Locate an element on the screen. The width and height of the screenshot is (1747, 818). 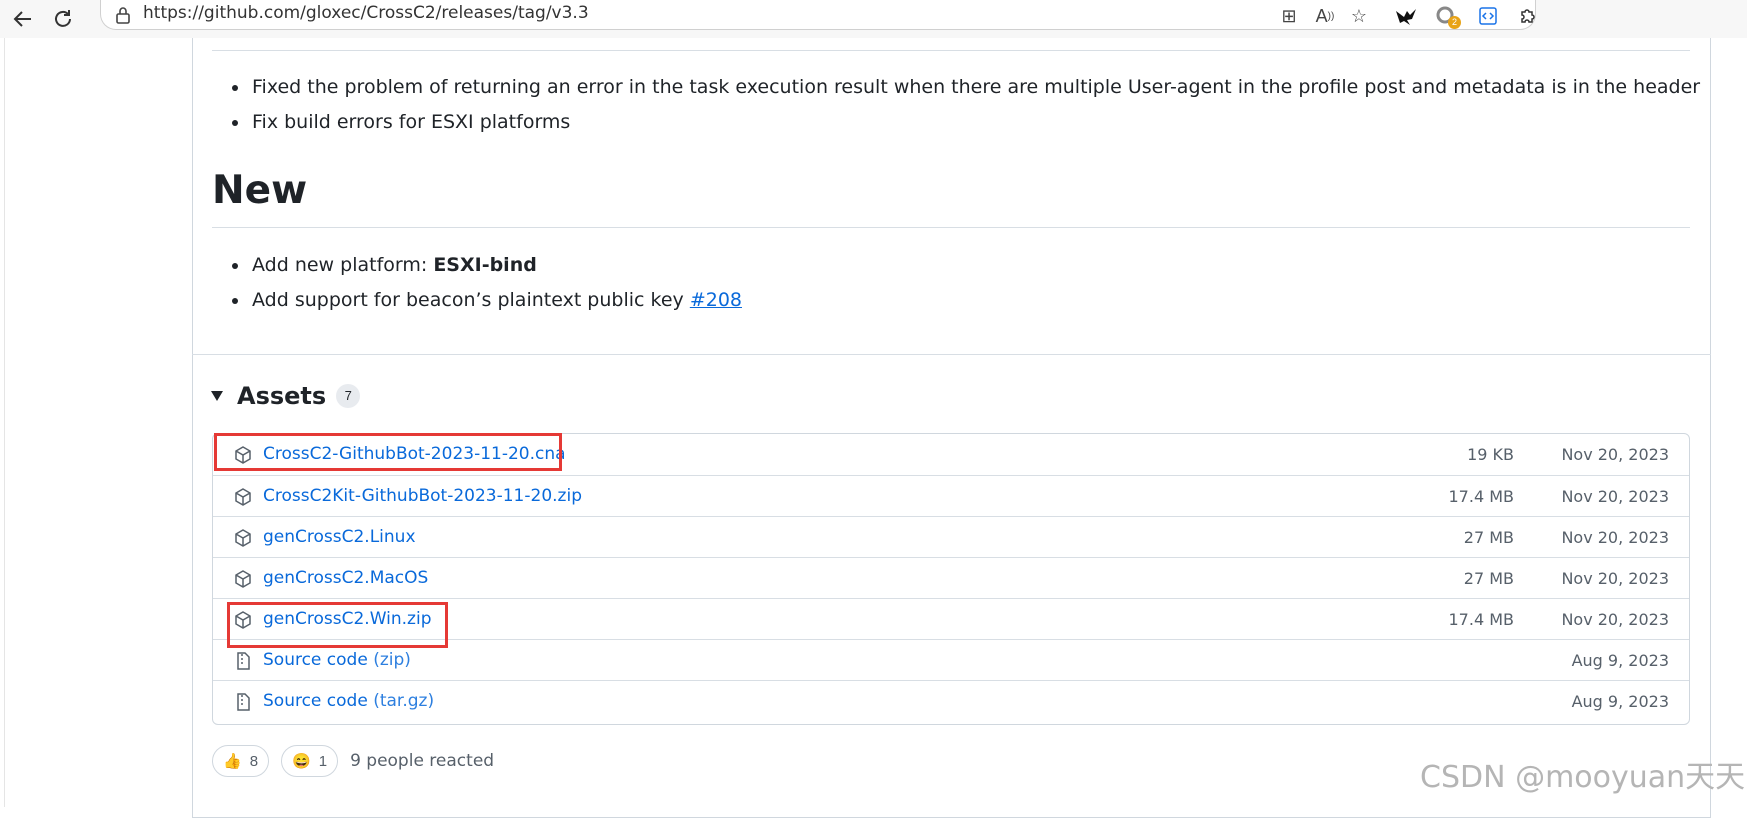
list-item-text: Add new platform: is located at coordinates (343, 265).